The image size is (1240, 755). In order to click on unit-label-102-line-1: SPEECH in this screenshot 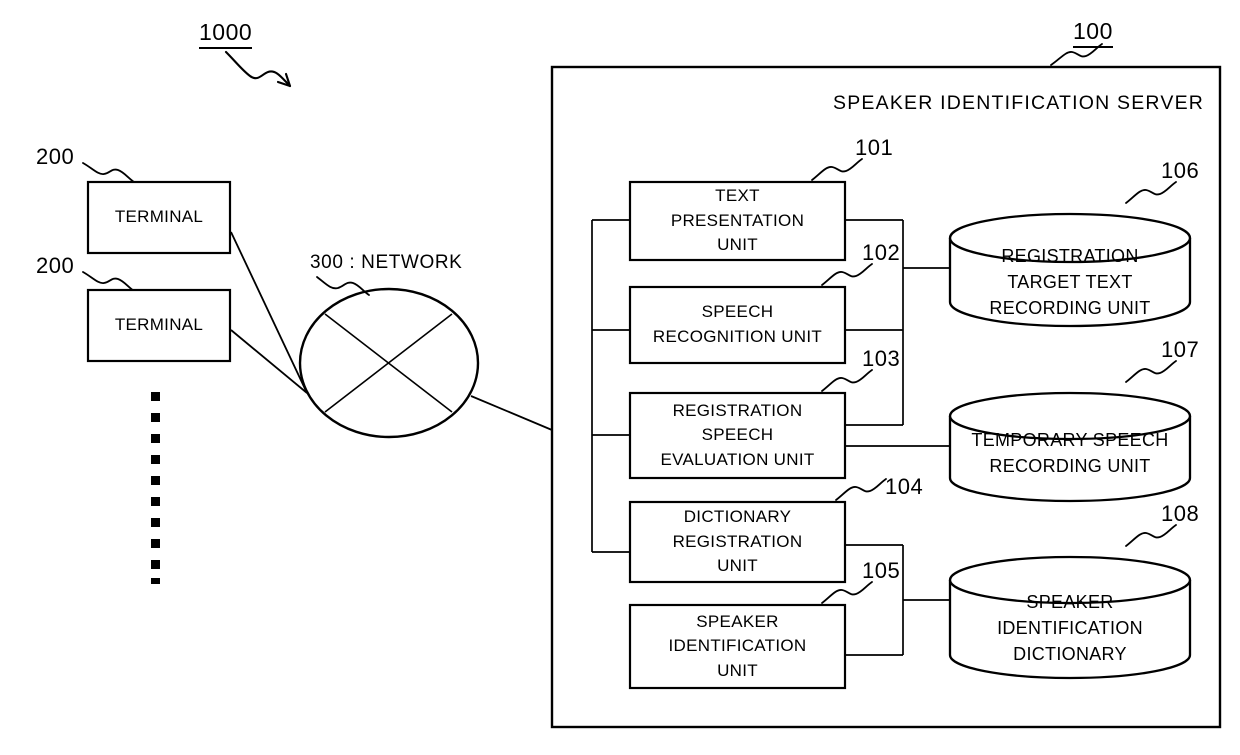, I will do `click(737, 312)`.